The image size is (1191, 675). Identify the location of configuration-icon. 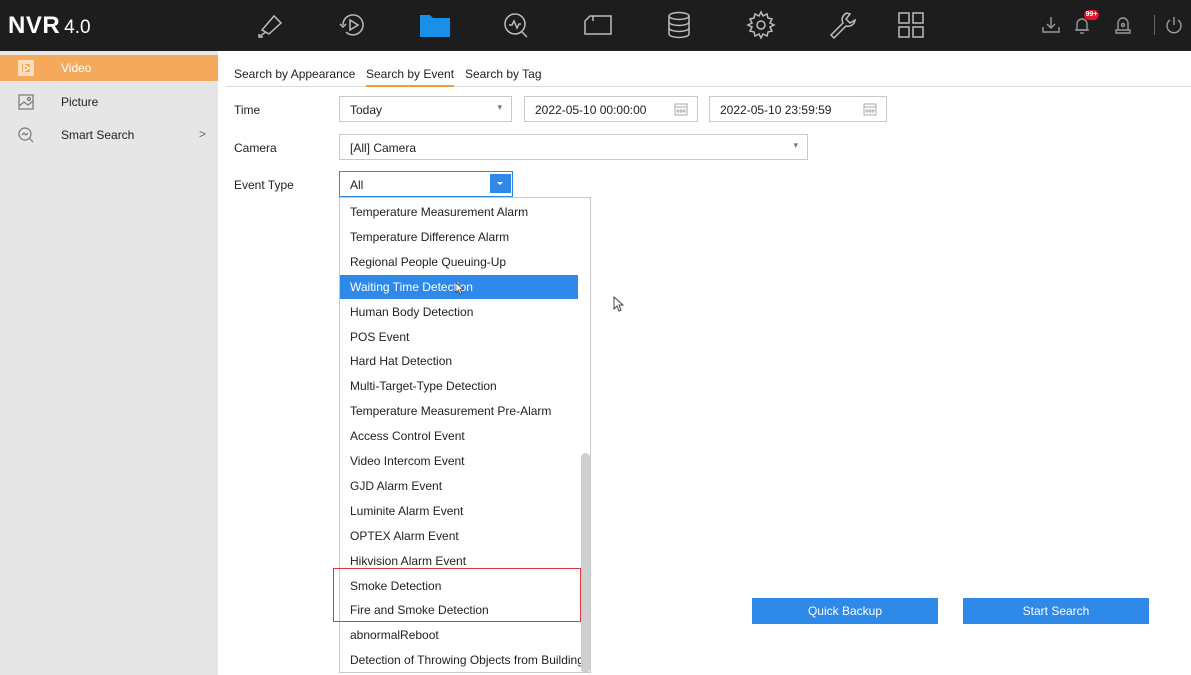
(598, 25).